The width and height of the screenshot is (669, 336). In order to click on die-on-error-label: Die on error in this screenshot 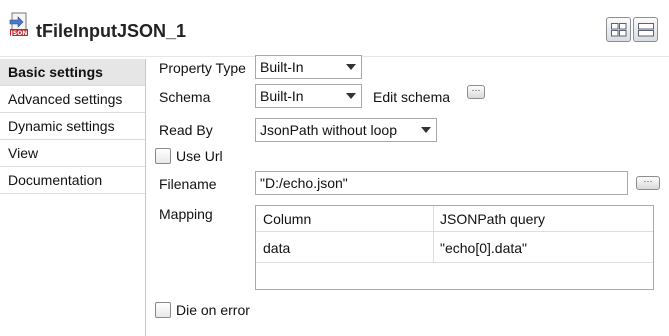, I will do `click(213, 310)`.